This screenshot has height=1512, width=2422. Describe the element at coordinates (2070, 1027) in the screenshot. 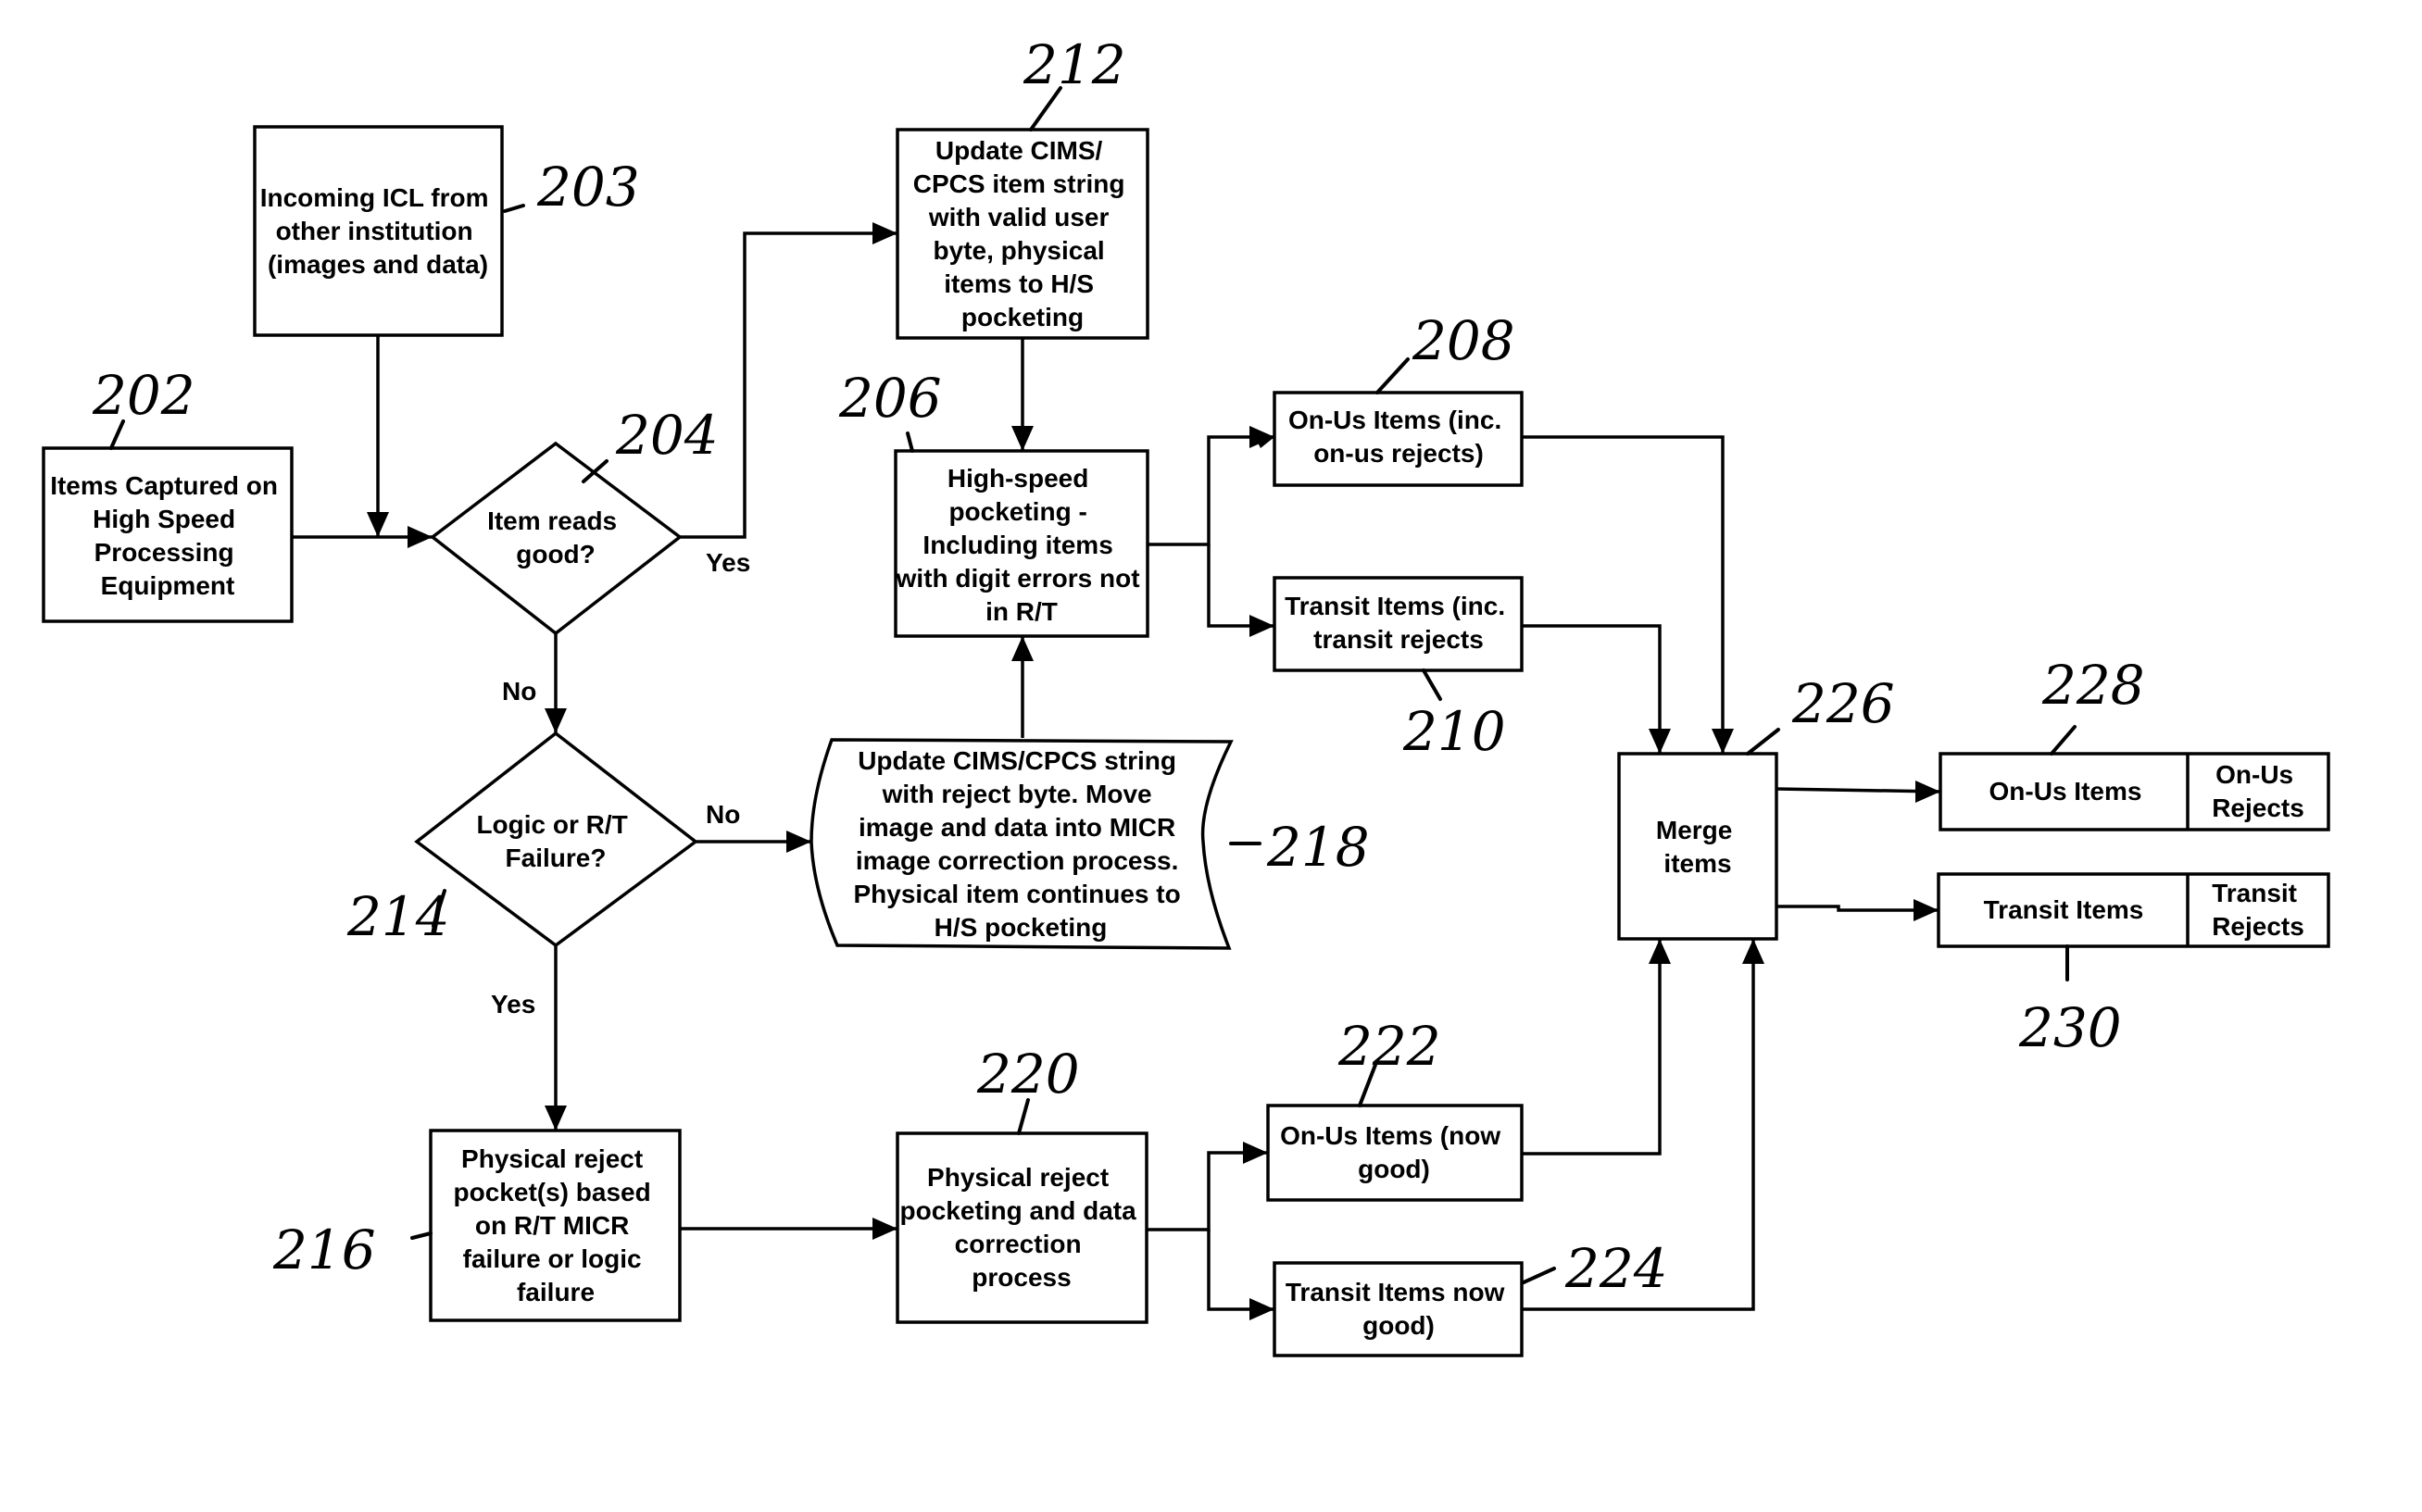

I see `ref-label-230: 230` at that location.